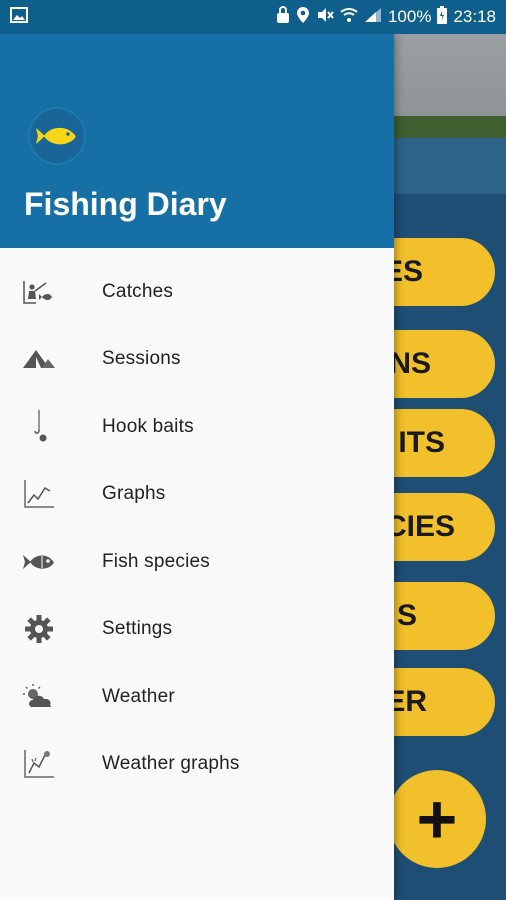  Describe the element at coordinates (437, 819) in the screenshot. I see `add-button: +` at that location.